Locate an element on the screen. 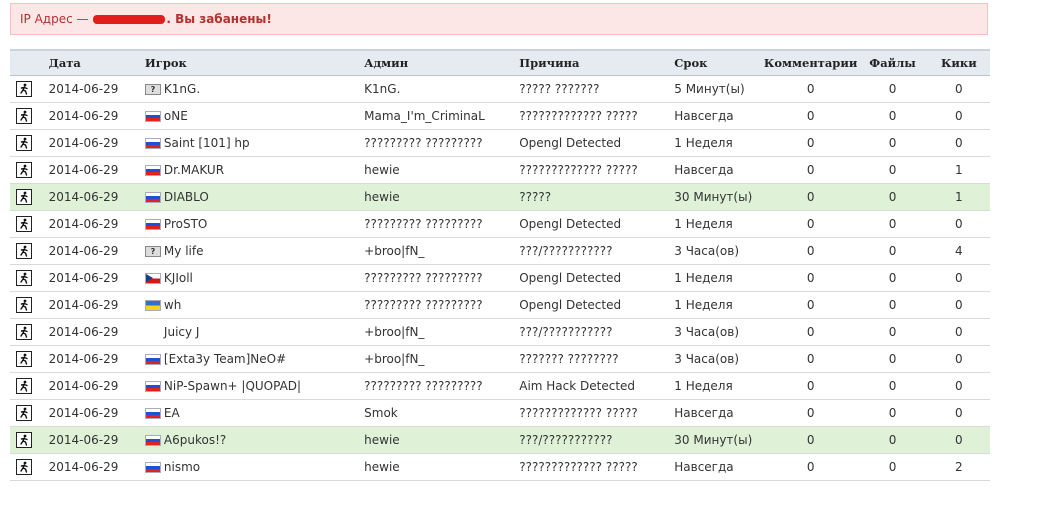  cell-kicks: 1 is located at coordinates (958, 197).